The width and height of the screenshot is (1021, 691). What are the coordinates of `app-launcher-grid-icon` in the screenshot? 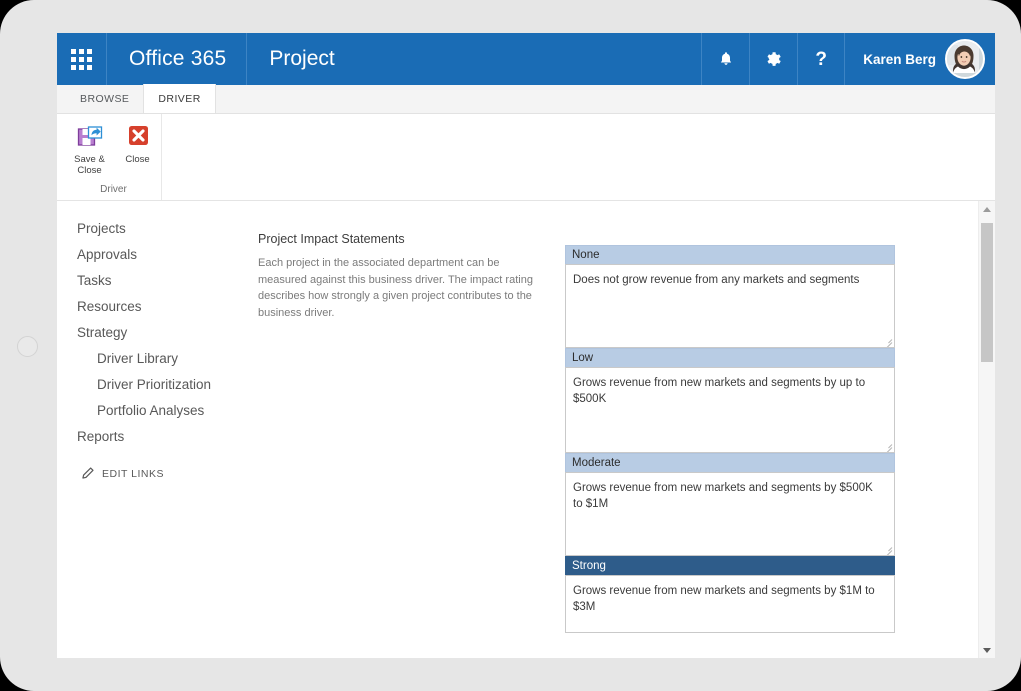 It's located at (82, 59).